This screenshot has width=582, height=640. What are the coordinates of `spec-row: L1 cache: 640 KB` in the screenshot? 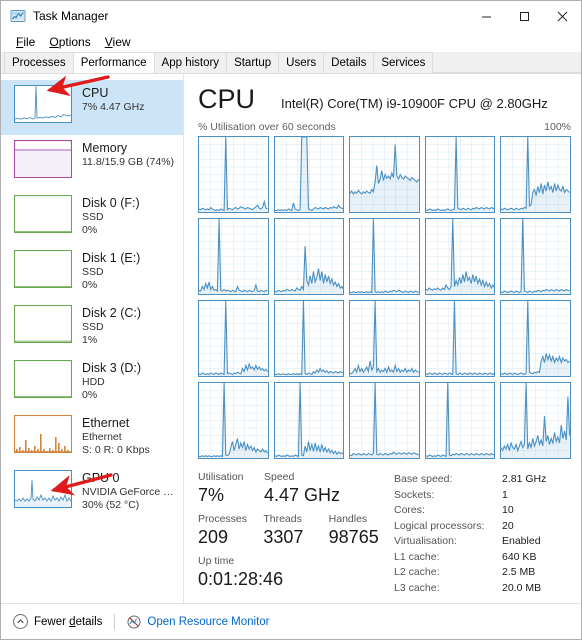 It's located at (481, 558).